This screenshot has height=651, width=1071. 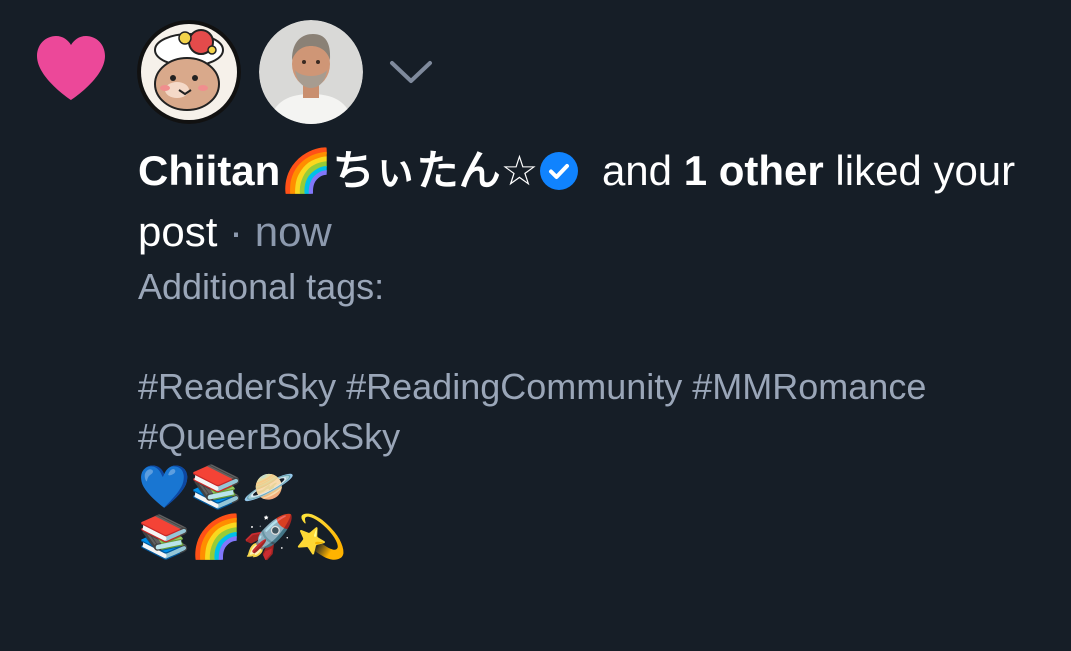 I want to click on post-emoji-line: 📚🌈🚀💫, so click(x=243, y=536).